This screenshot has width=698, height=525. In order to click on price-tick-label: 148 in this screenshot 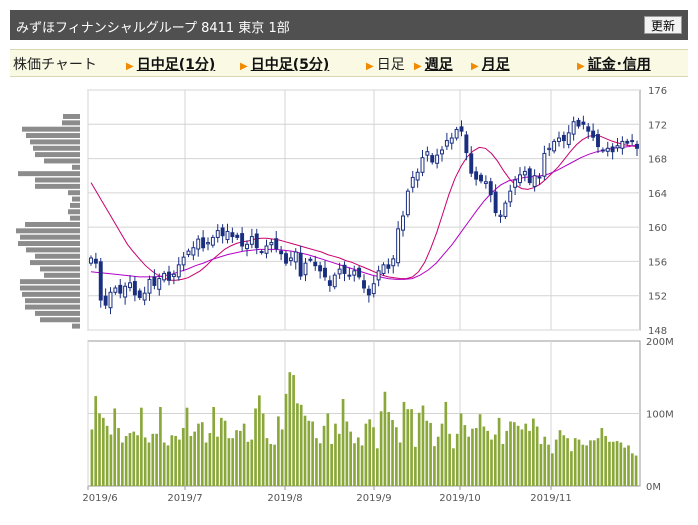, I will do `click(657, 331)`.